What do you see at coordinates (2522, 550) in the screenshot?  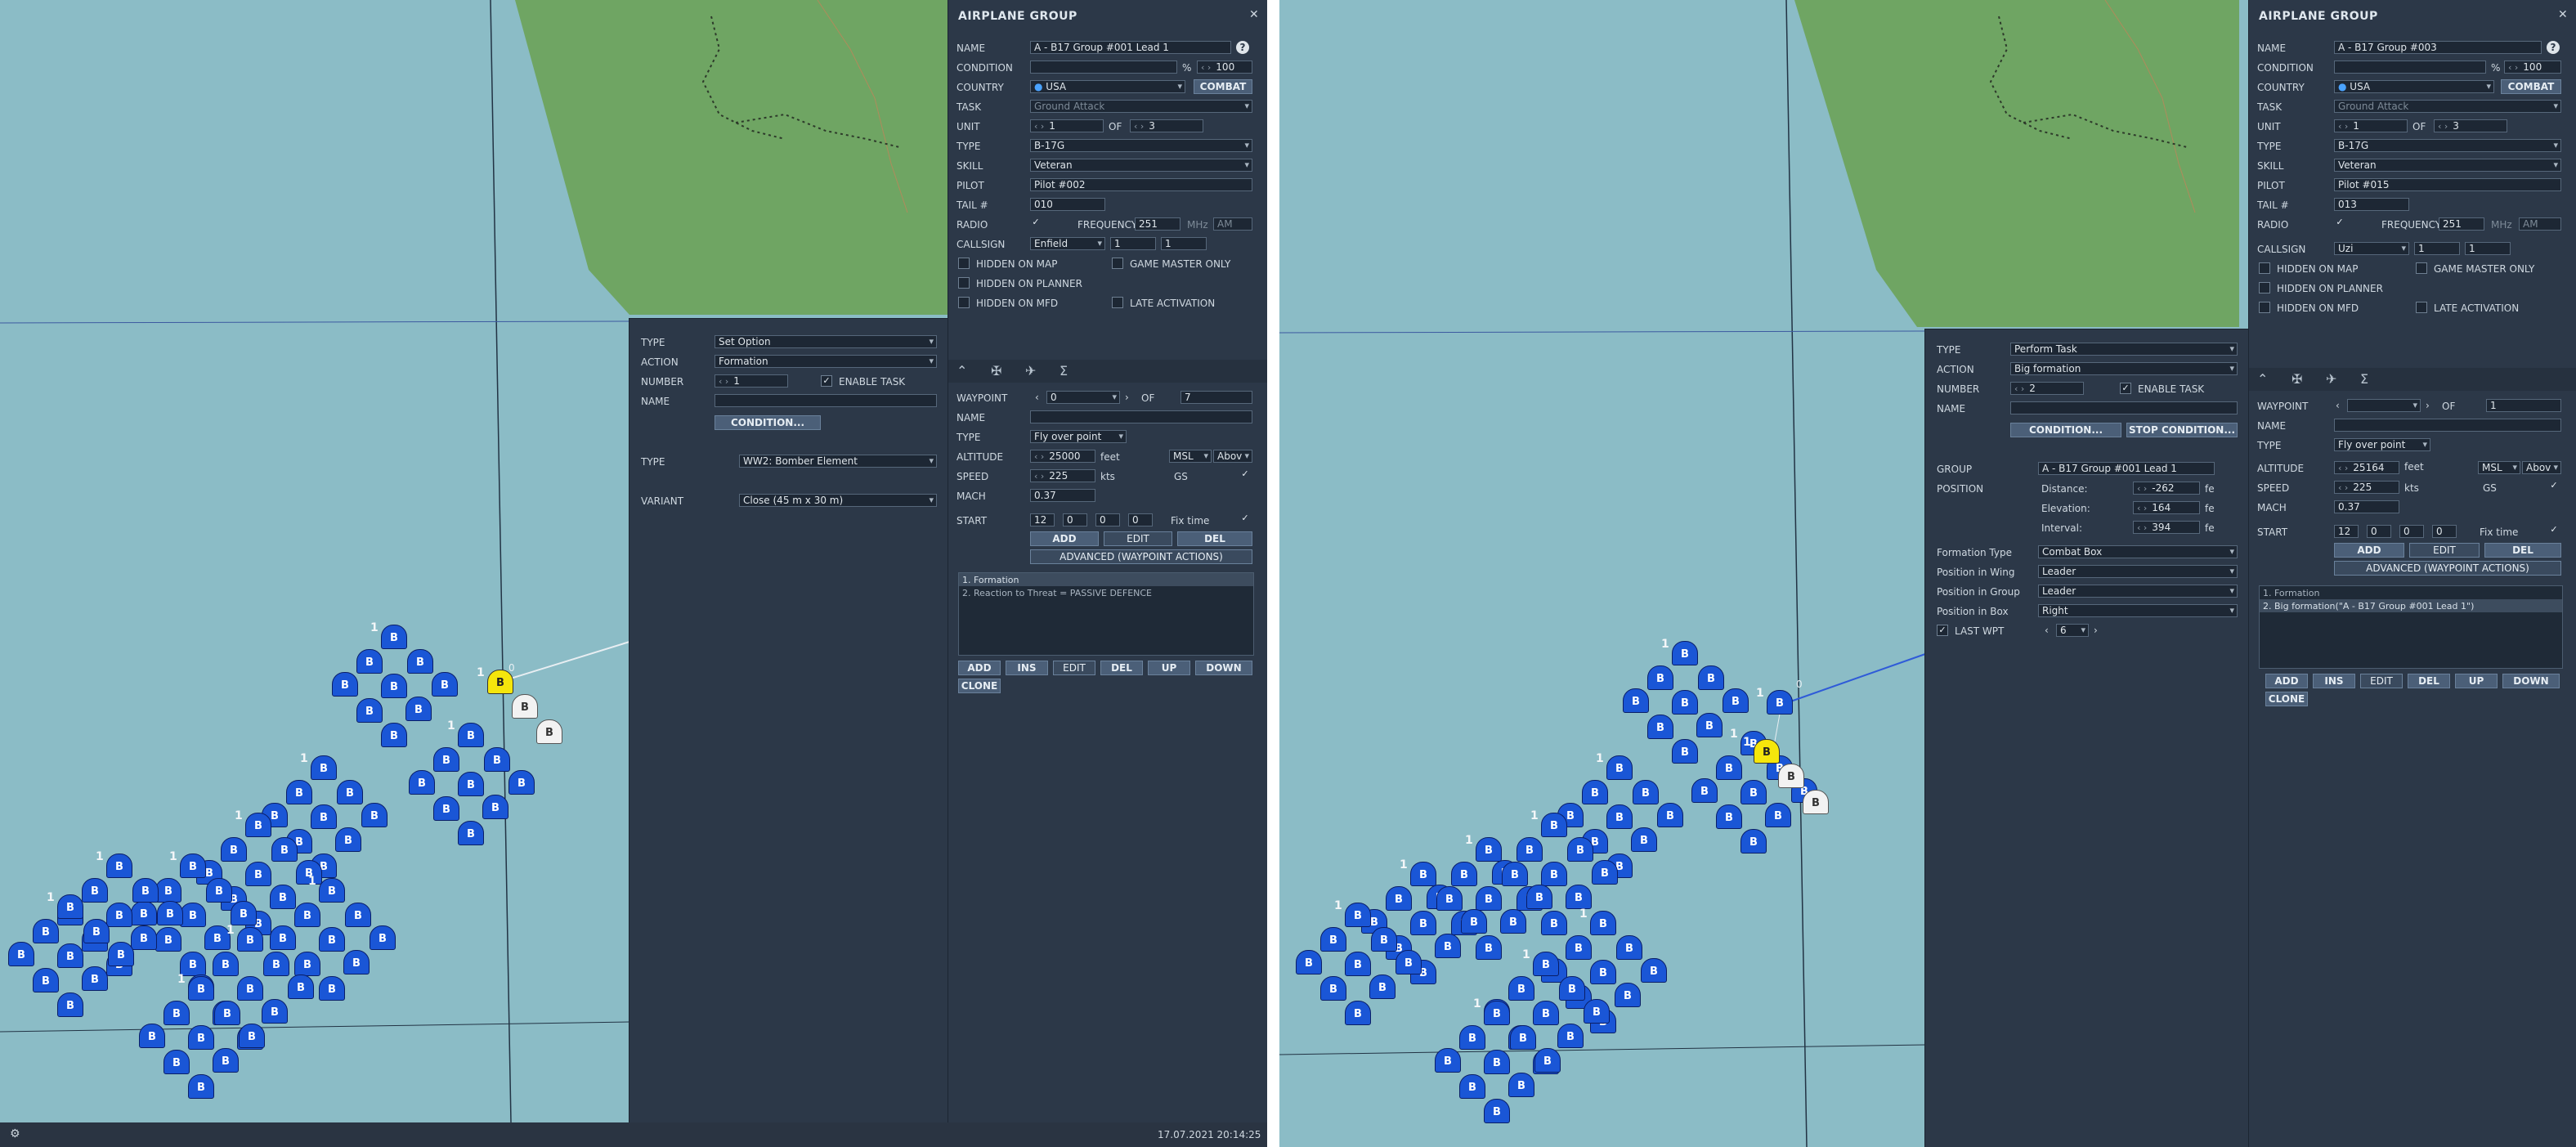 I see `wp-del-button: DEL` at bounding box center [2522, 550].